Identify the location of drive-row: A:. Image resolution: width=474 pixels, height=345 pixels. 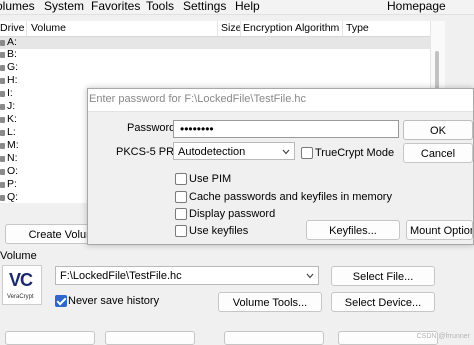
(215, 43).